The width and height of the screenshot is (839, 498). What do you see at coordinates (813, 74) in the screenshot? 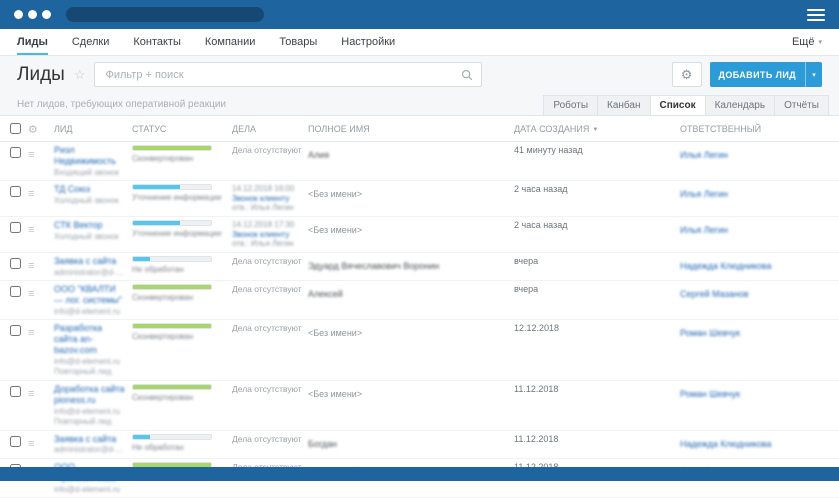
I see `add-lead-dropdown-button: ▾` at bounding box center [813, 74].